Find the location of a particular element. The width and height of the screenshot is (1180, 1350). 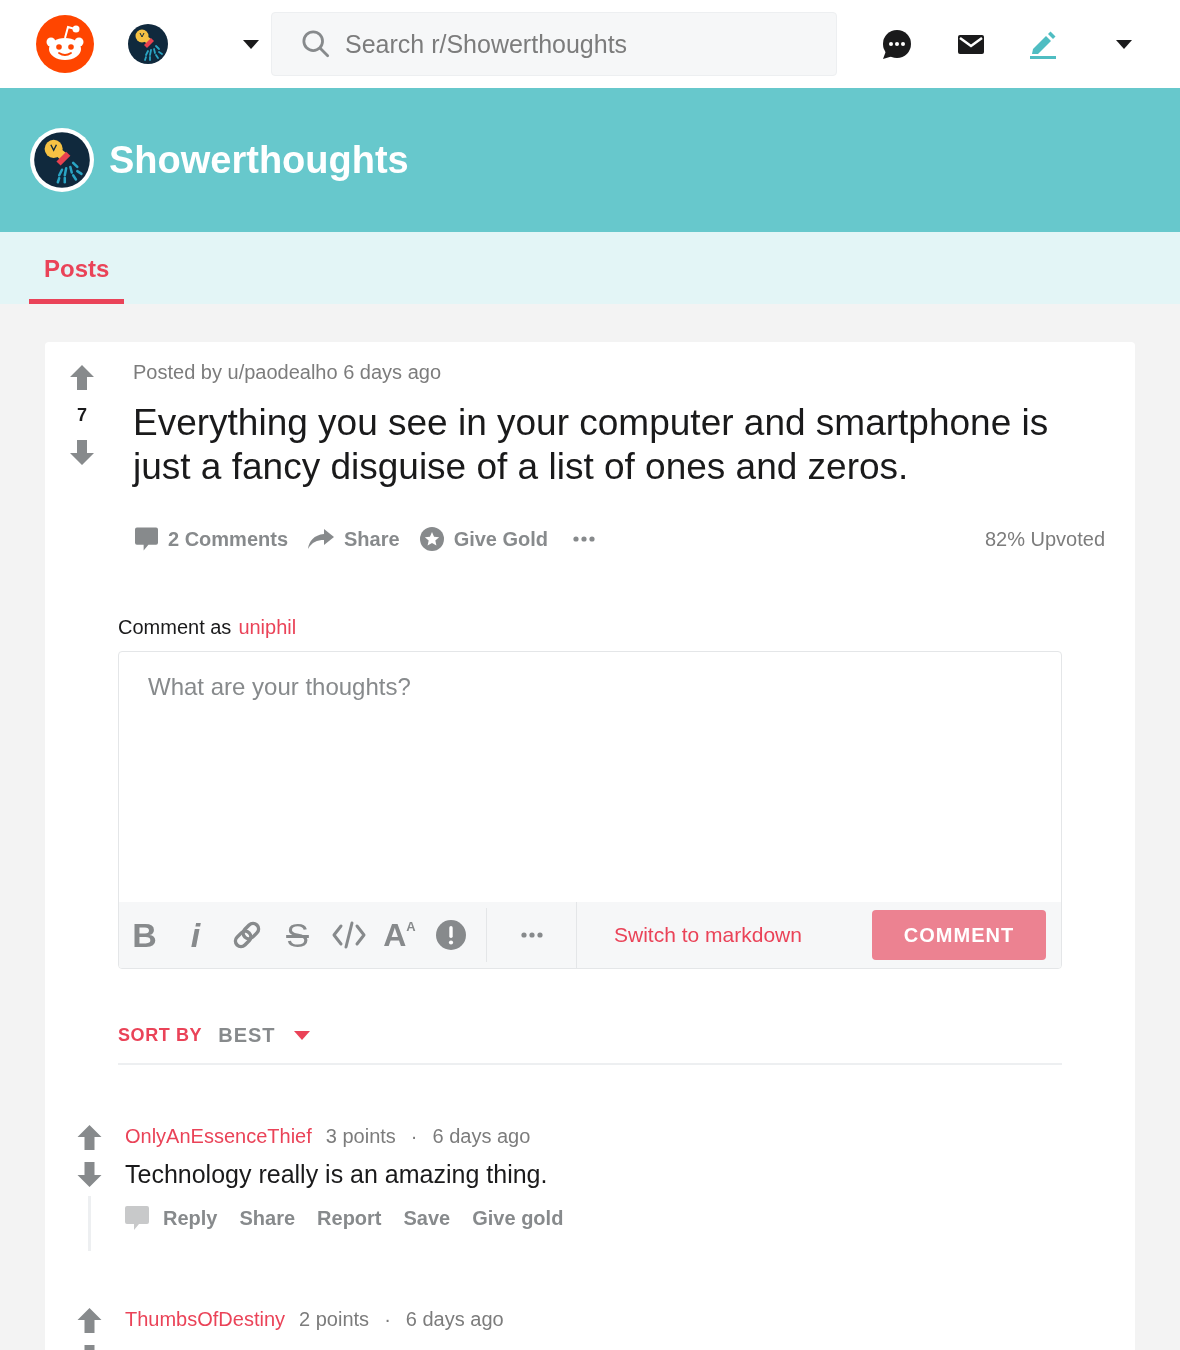

comment-points: 3 points is located at coordinates (360, 1136).